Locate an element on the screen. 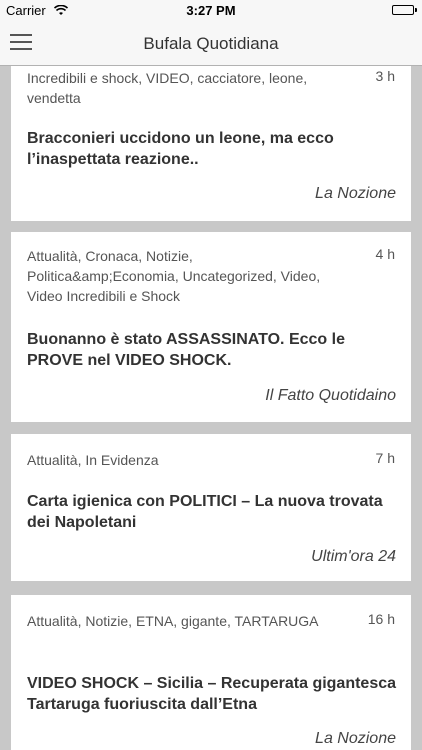  article-time: 7 h is located at coordinates (385, 458).